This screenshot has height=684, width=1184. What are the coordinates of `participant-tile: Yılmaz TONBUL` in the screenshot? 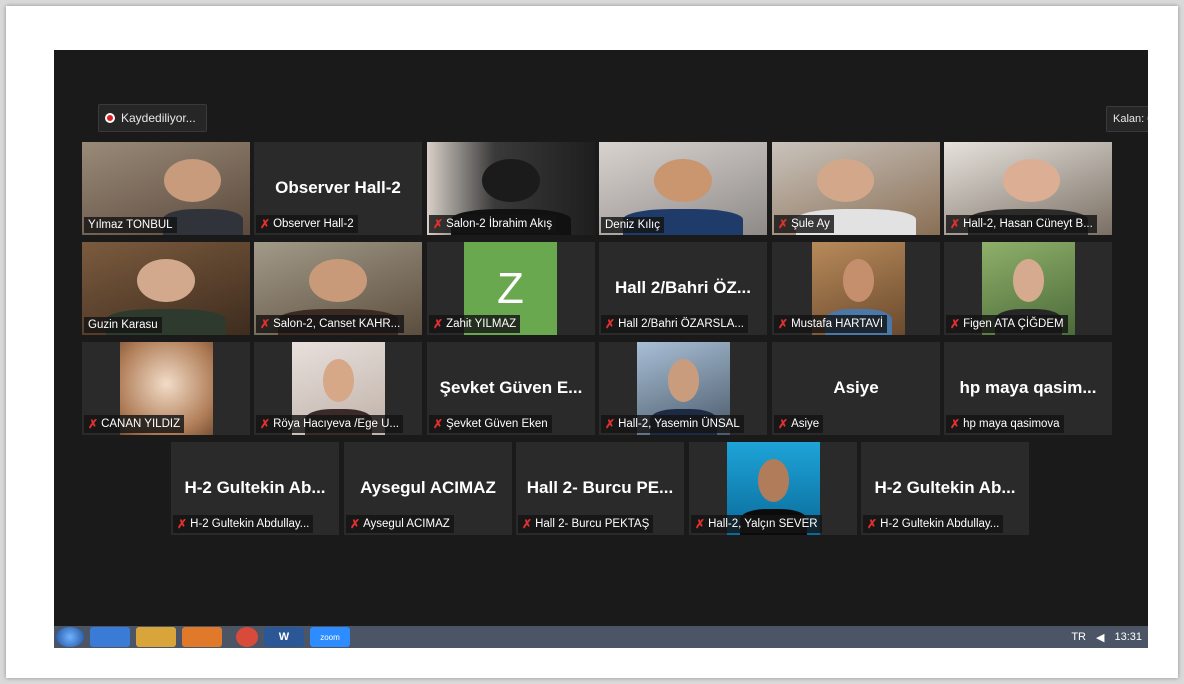 It's located at (166, 188).